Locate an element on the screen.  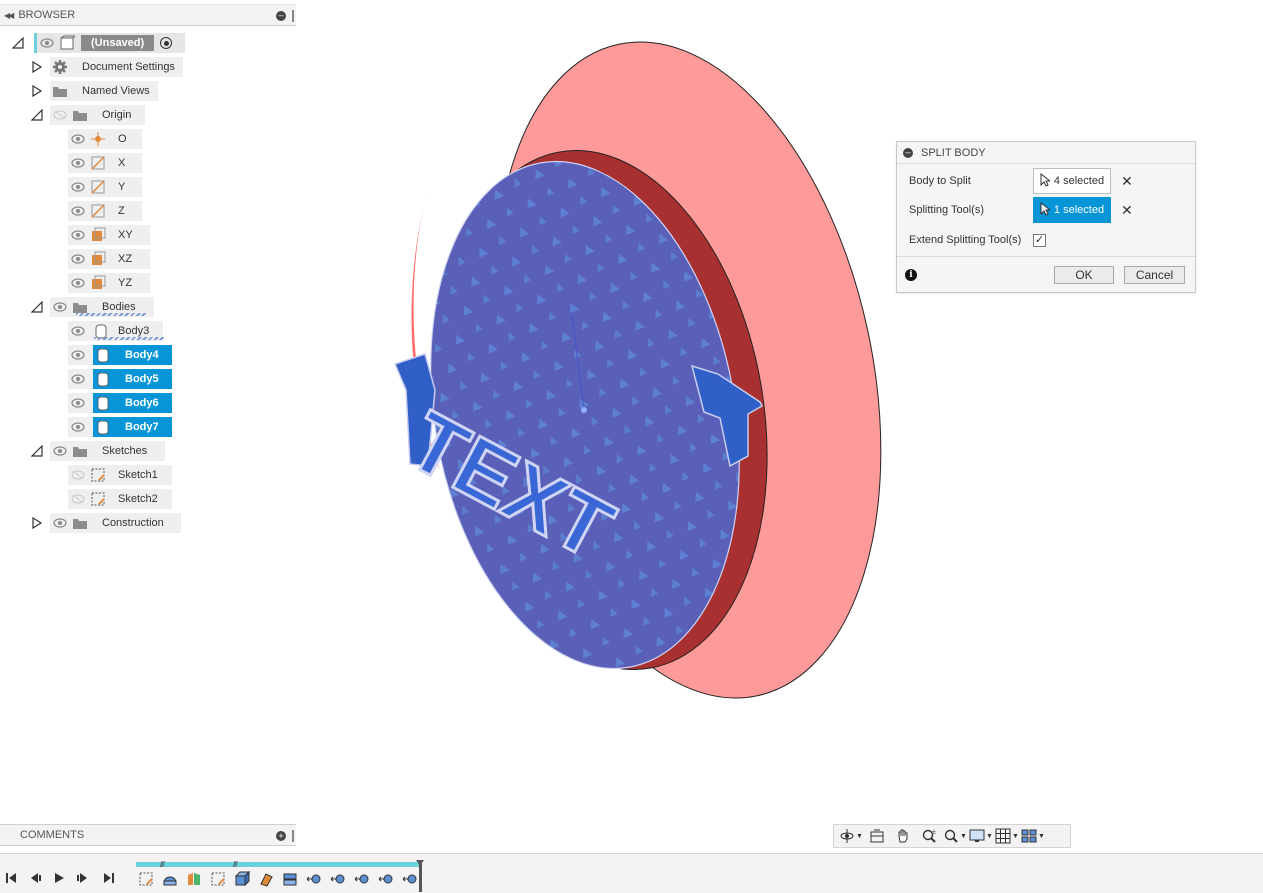
tree-item-axis-y: Y is located at coordinates (105, 187).